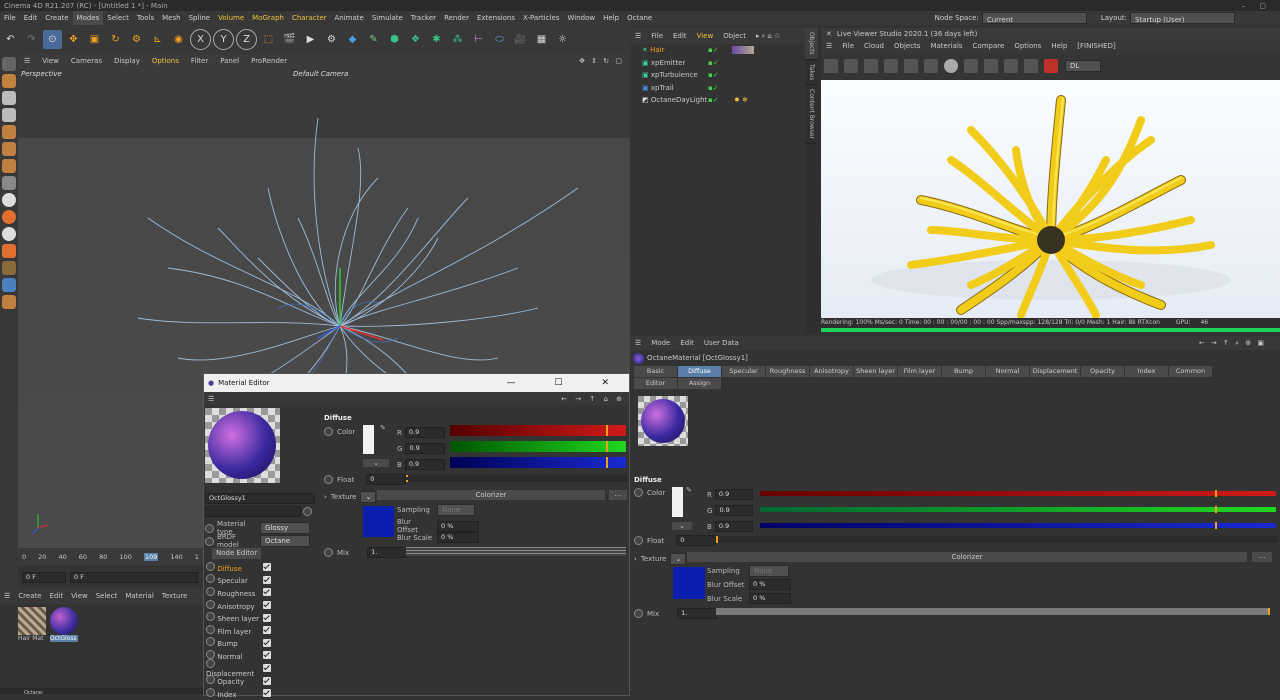 This screenshot has height=700, width=1280. What do you see at coordinates (368, 439) in the screenshot?
I see `me-color-swatch` at bounding box center [368, 439].